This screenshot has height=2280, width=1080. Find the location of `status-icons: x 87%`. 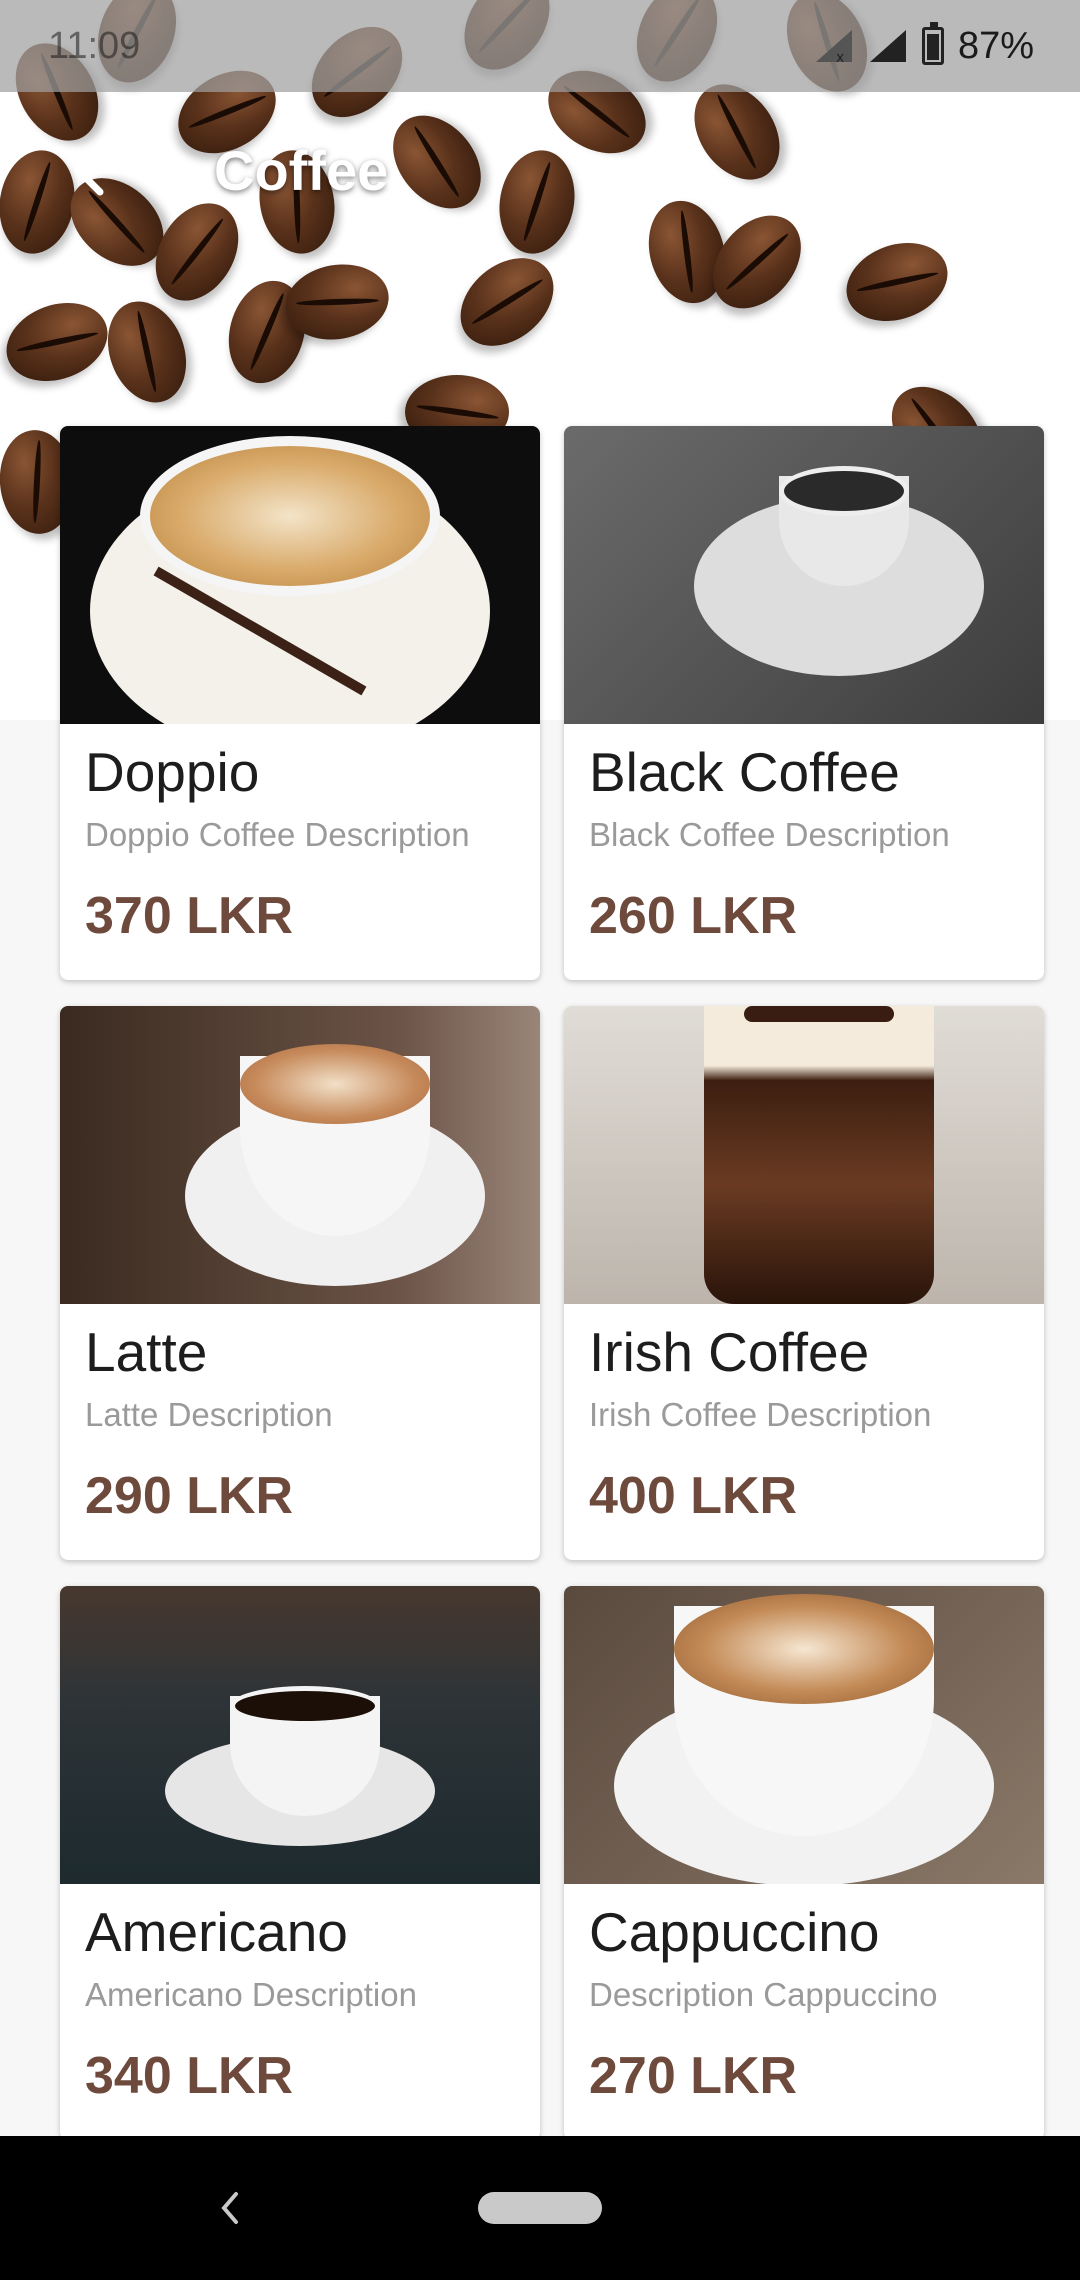

status-icons: x 87% is located at coordinates (924, 45).